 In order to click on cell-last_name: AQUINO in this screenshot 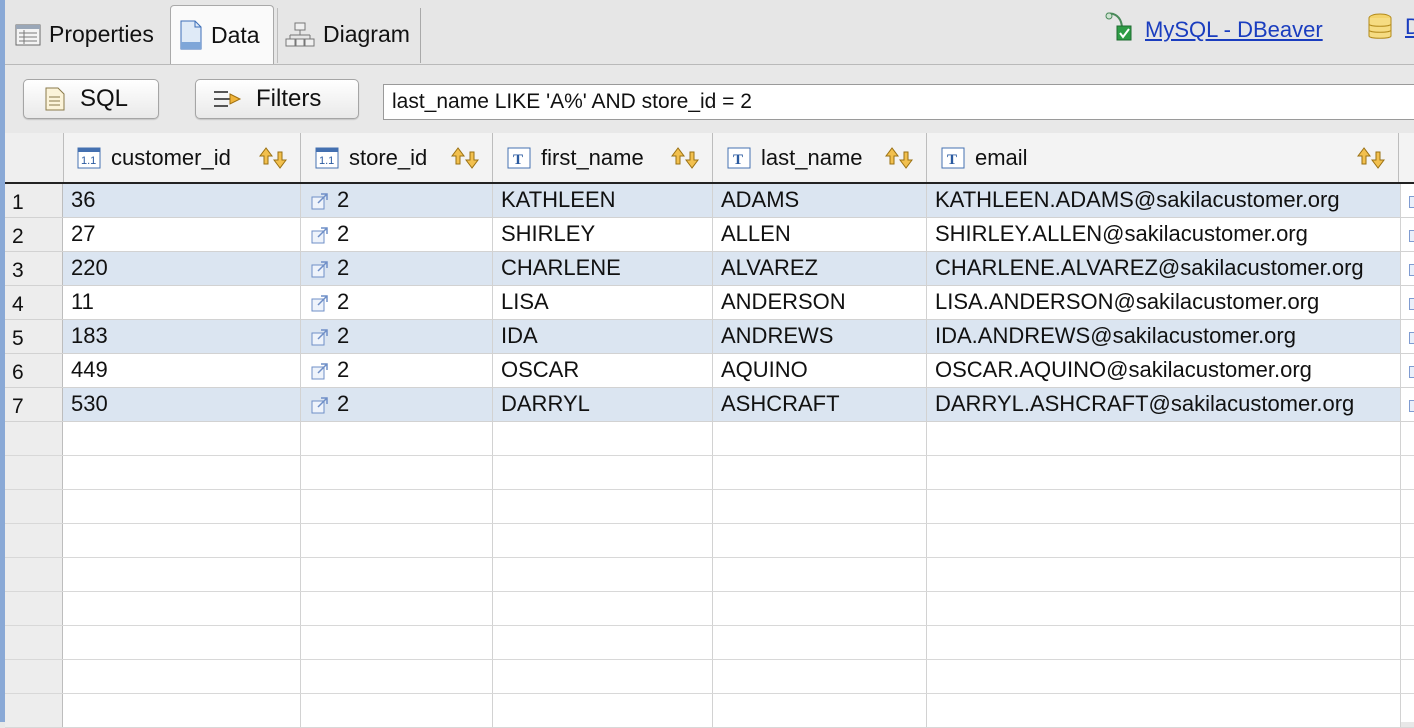, I will do `click(820, 370)`.